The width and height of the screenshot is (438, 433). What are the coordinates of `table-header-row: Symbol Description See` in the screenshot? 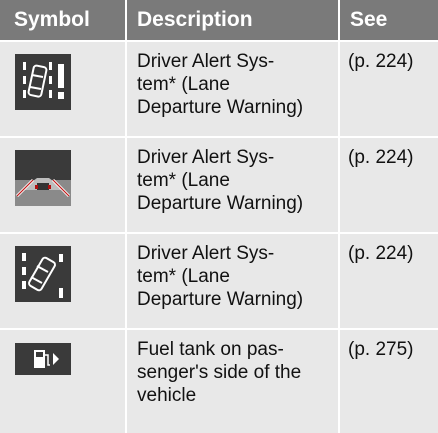 It's located at (219, 20).